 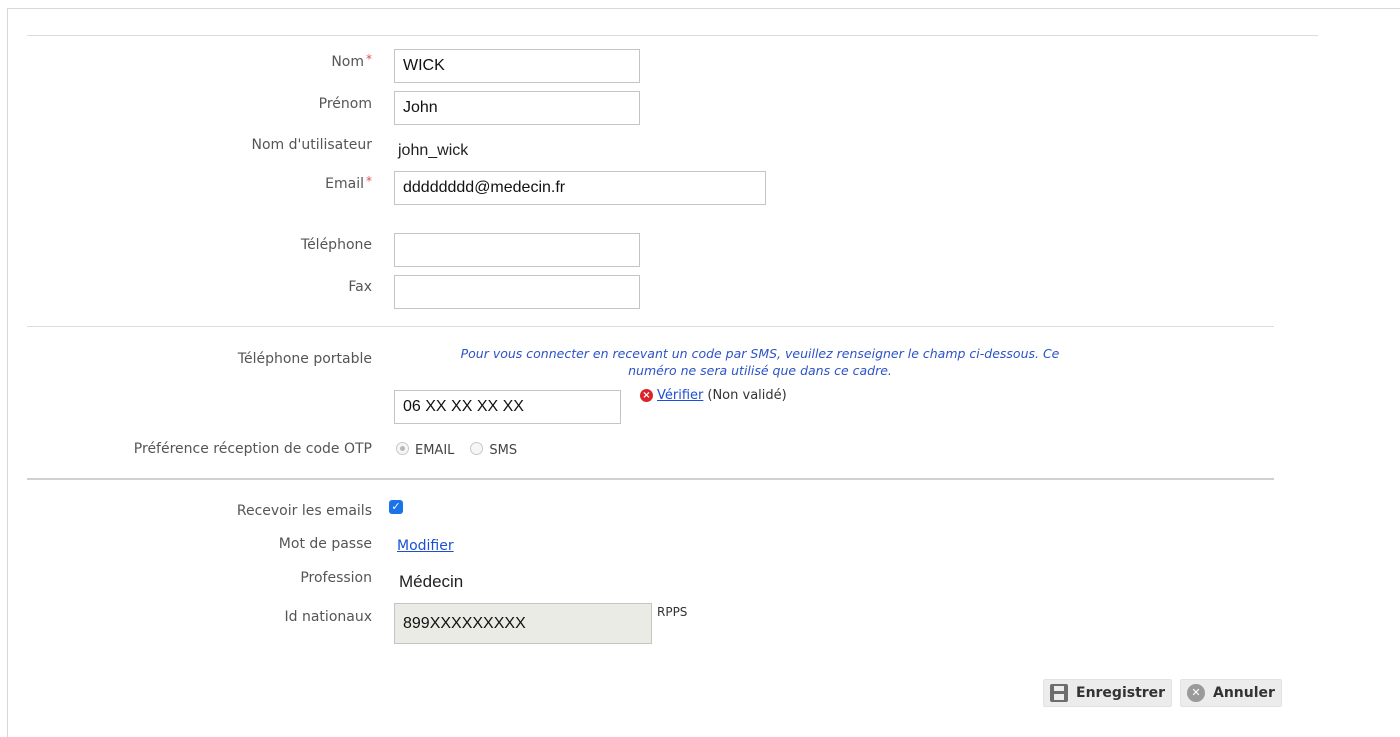 What do you see at coordinates (435, 450) in the screenshot?
I see `otp-email-label: EMAIL` at bounding box center [435, 450].